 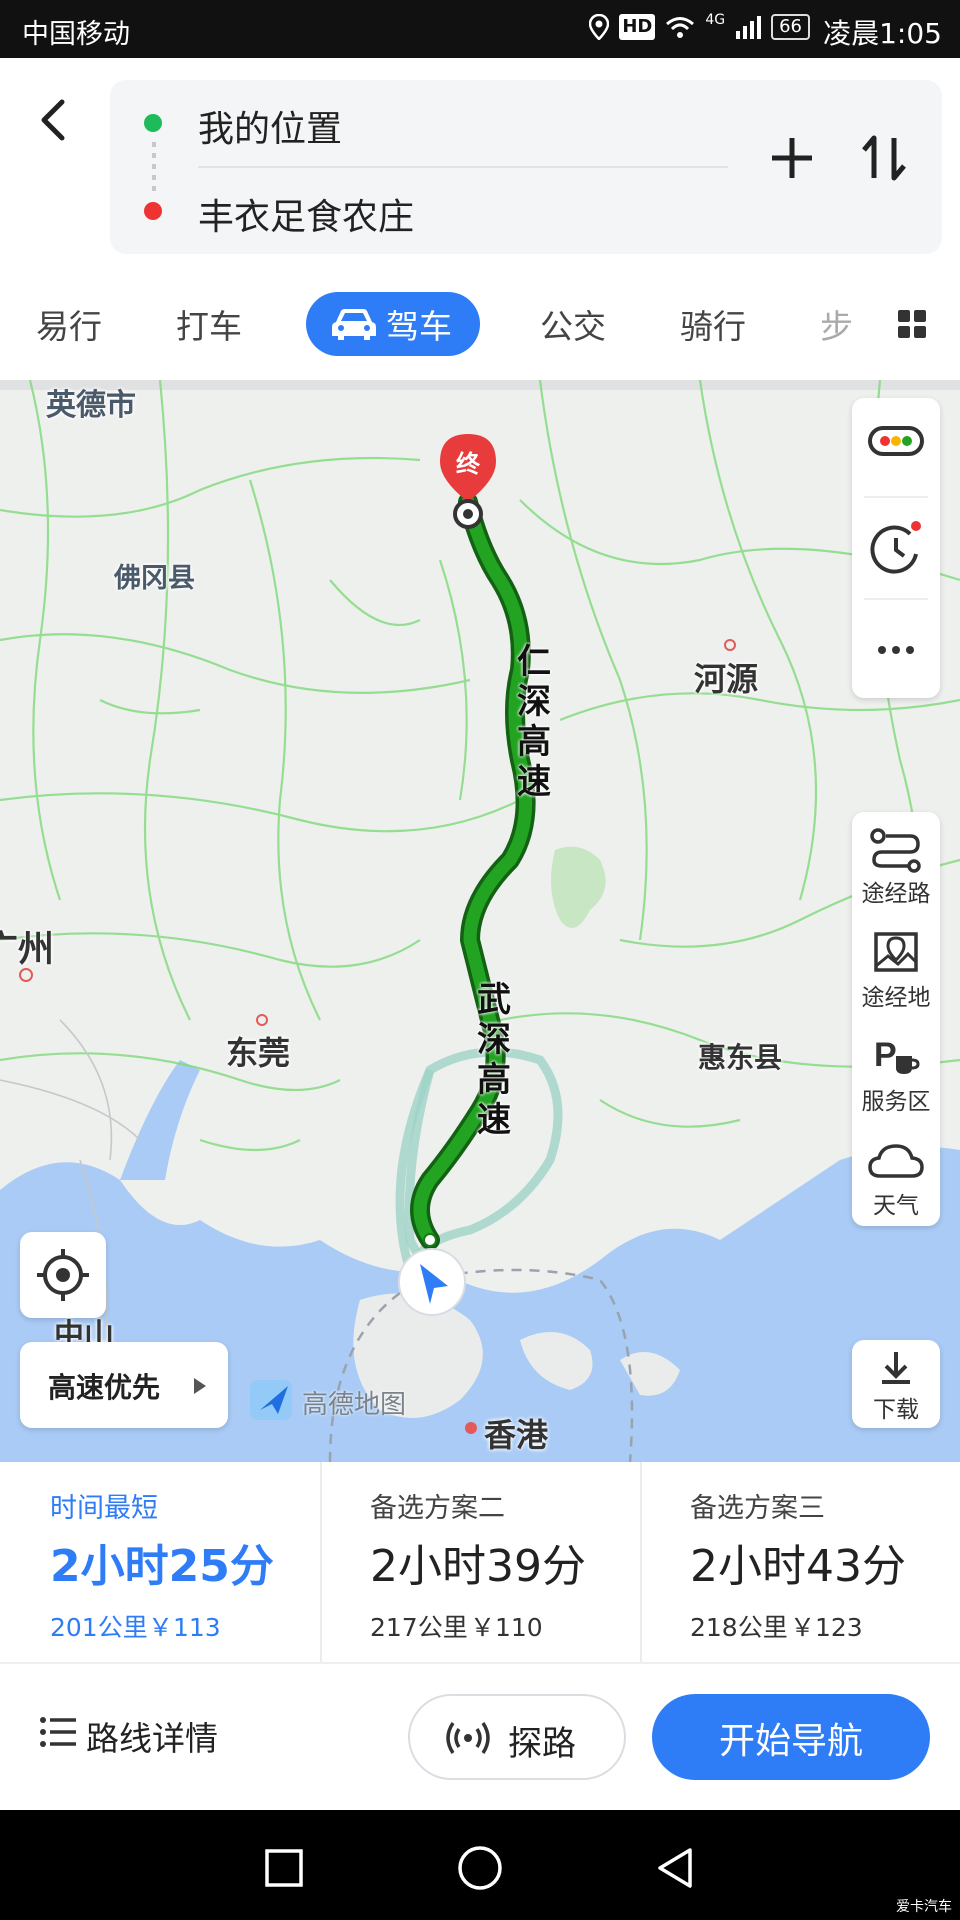 I want to click on explore-button: 探路, so click(x=517, y=1737).